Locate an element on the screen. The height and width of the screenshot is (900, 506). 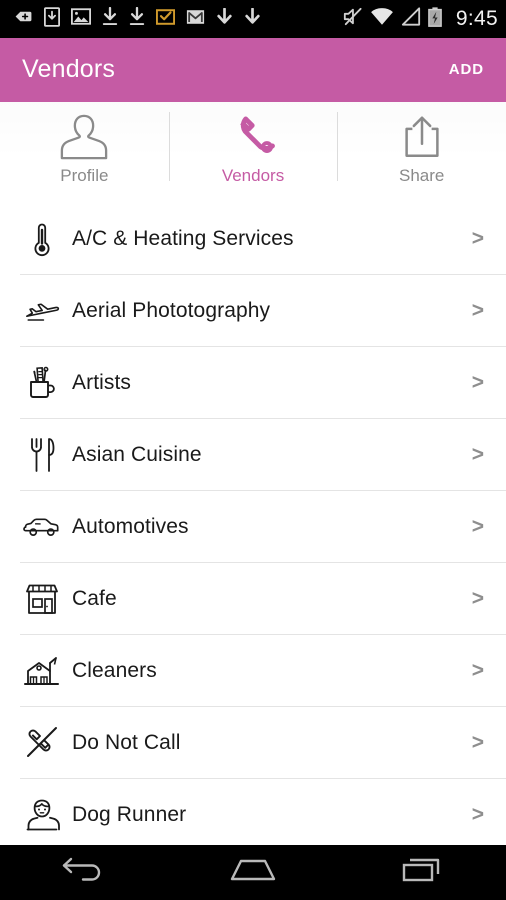
list-item: Do Not Call > is located at coordinates (253, 743).